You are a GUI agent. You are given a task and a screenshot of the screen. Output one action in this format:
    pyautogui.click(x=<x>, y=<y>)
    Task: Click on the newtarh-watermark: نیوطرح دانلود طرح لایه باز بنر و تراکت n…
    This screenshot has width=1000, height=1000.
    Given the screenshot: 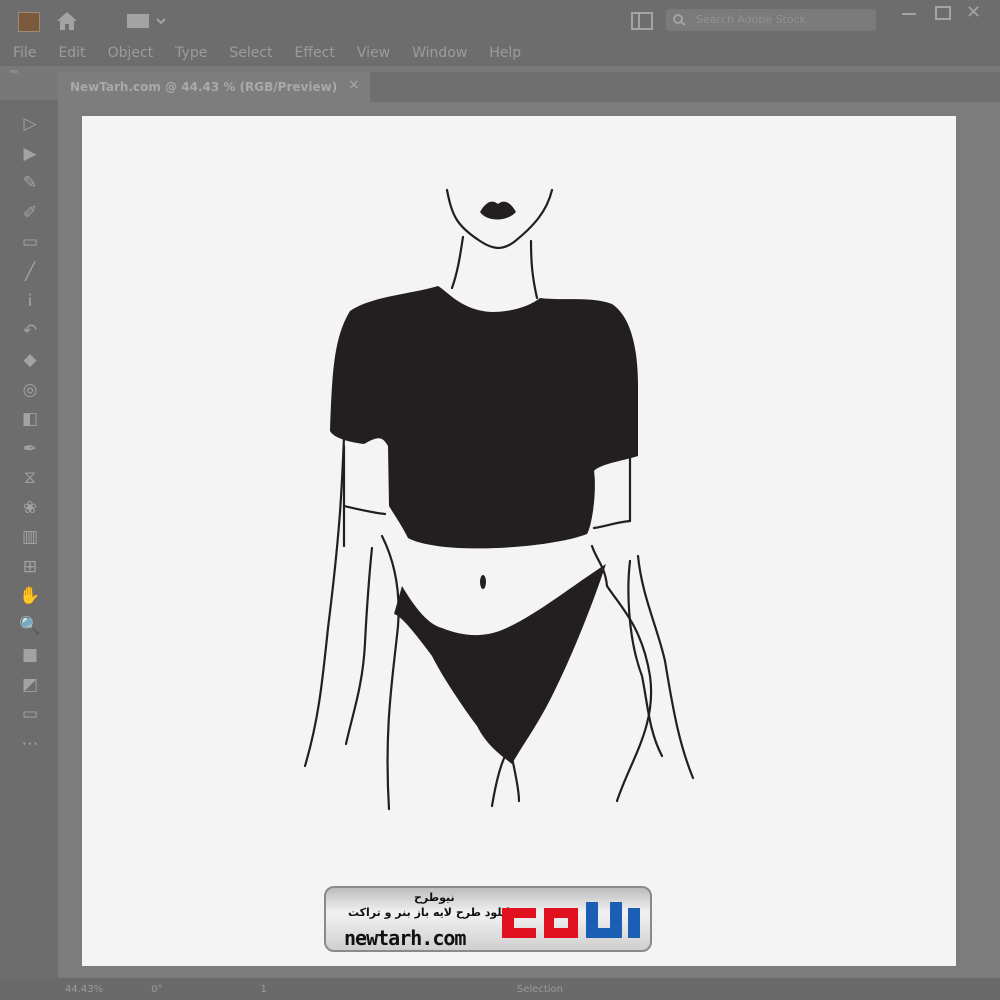 What is the action you would take?
    pyautogui.click(x=488, y=919)
    